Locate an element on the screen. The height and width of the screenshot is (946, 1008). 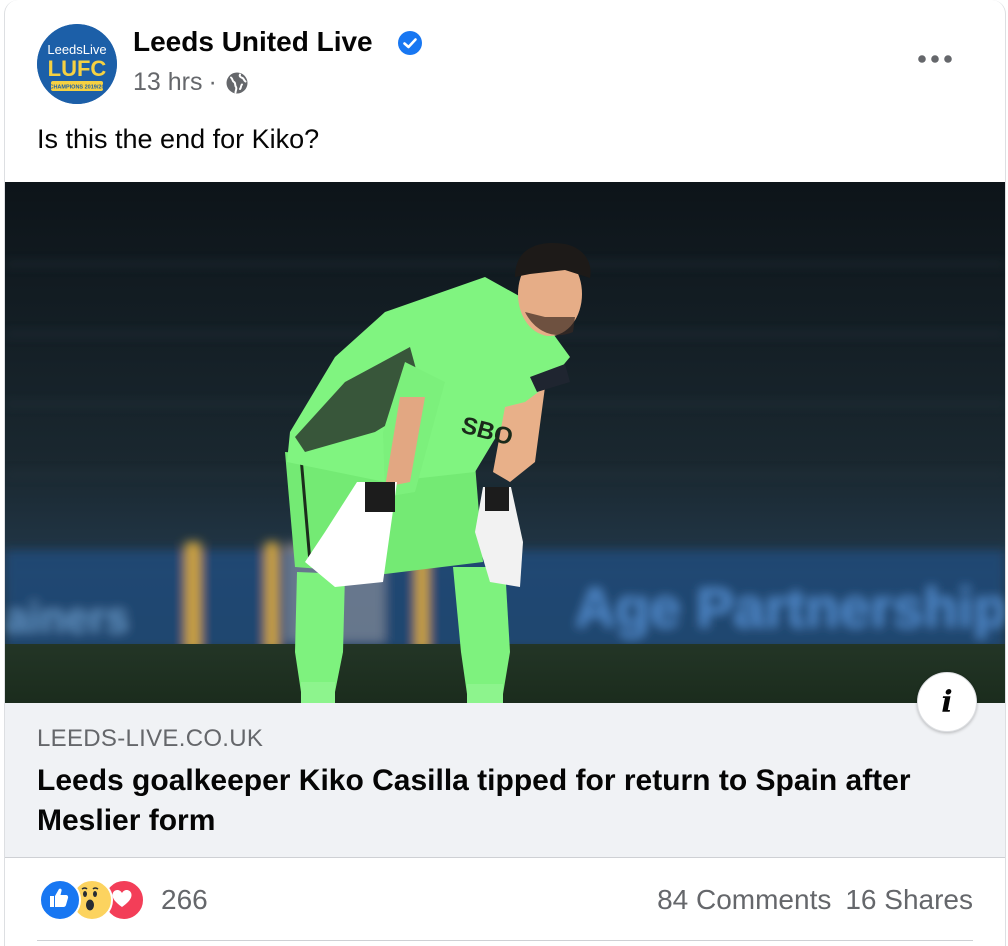
post-meta: 13 hrs · is located at coordinates (191, 82).